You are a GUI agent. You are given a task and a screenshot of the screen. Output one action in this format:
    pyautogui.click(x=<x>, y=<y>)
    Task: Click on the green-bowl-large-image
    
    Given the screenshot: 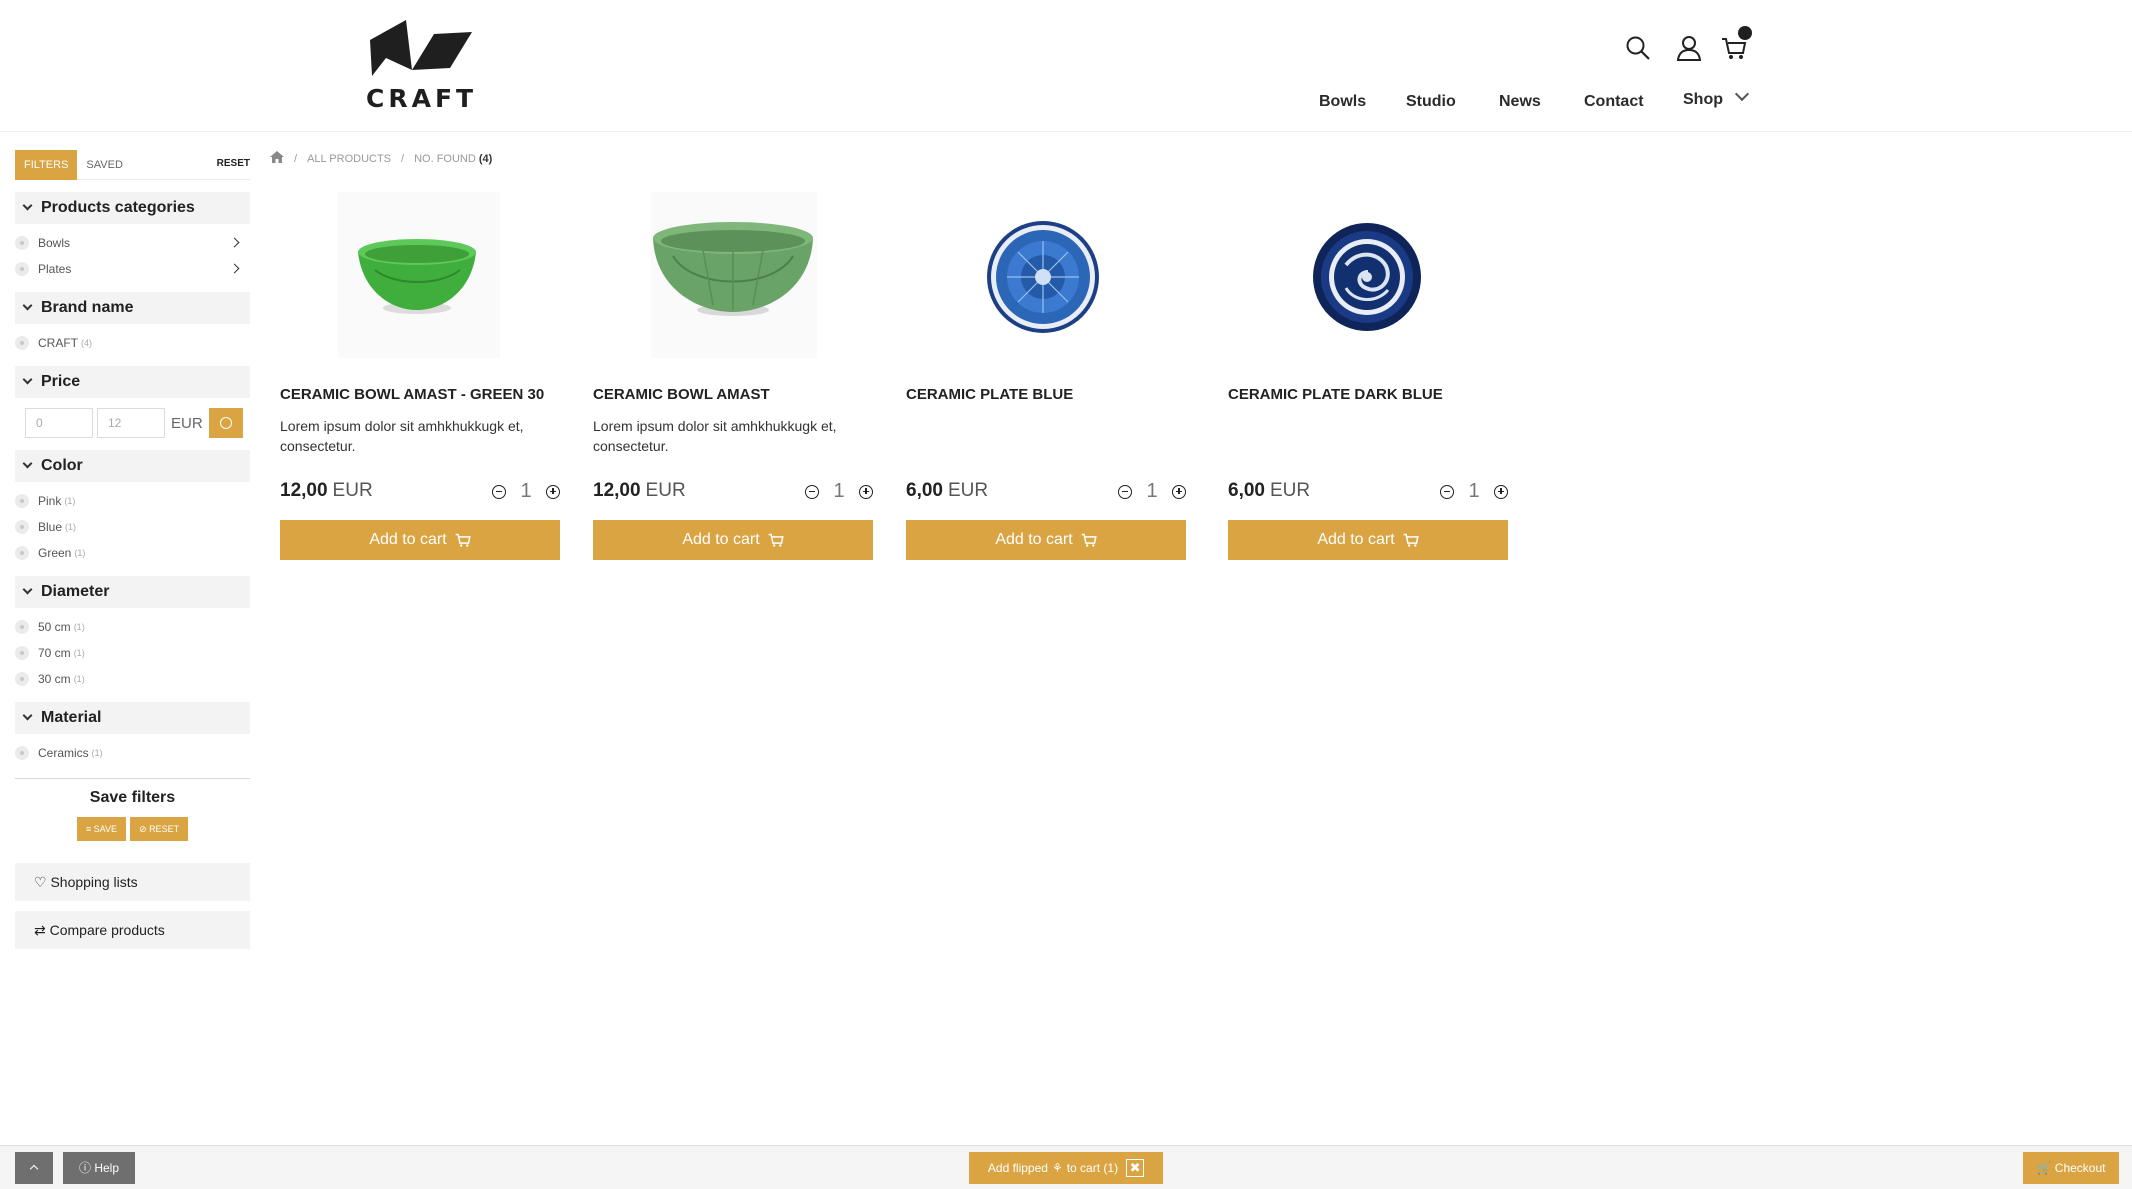 What is the action you would take?
    pyautogui.click(x=734, y=275)
    